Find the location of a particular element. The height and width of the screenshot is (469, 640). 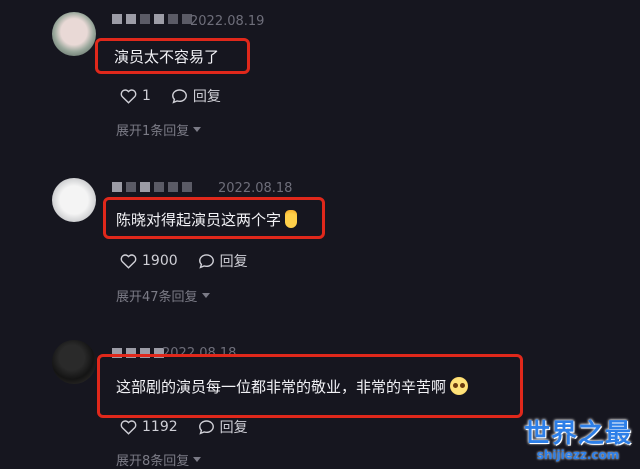

expand-replies-button: 展开8条回复 is located at coordinates (159, 459).